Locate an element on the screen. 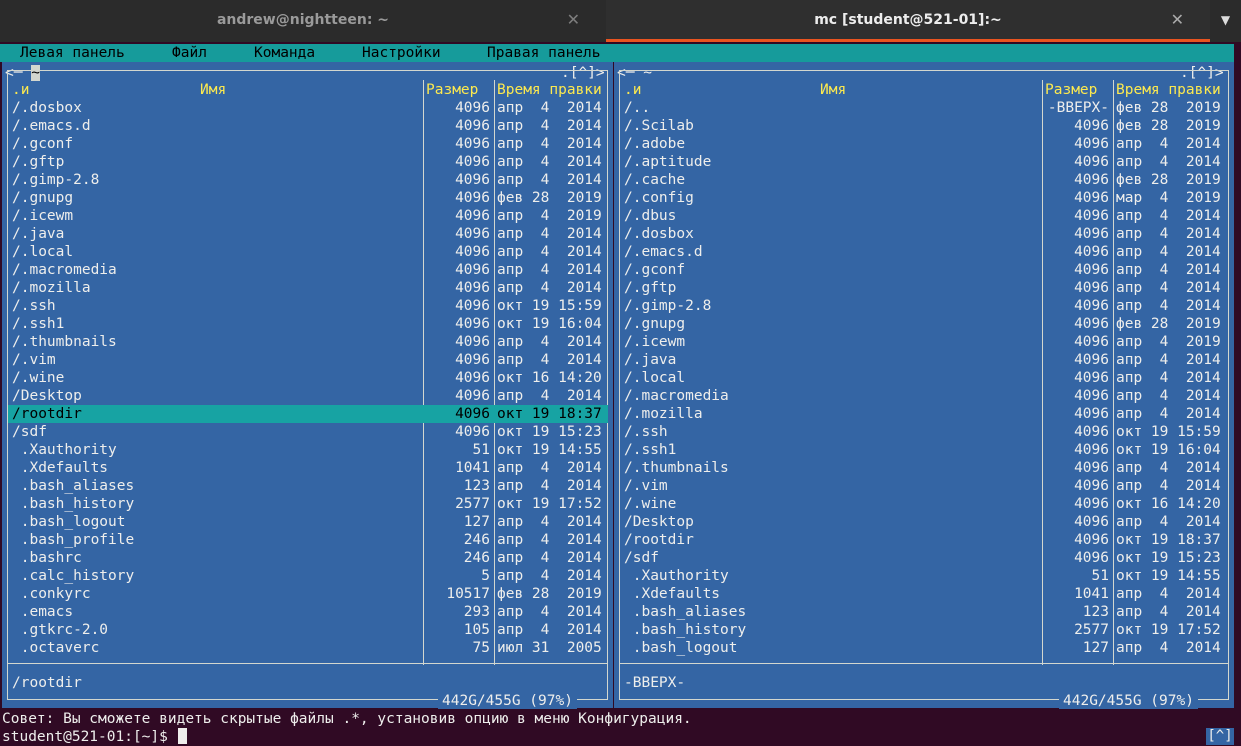 Image resolution: width=1241 pixels, height=746 pixels. file-row: .gtkrc-2.0 105 апр 4 2014 is located at coordinates (307, 630).